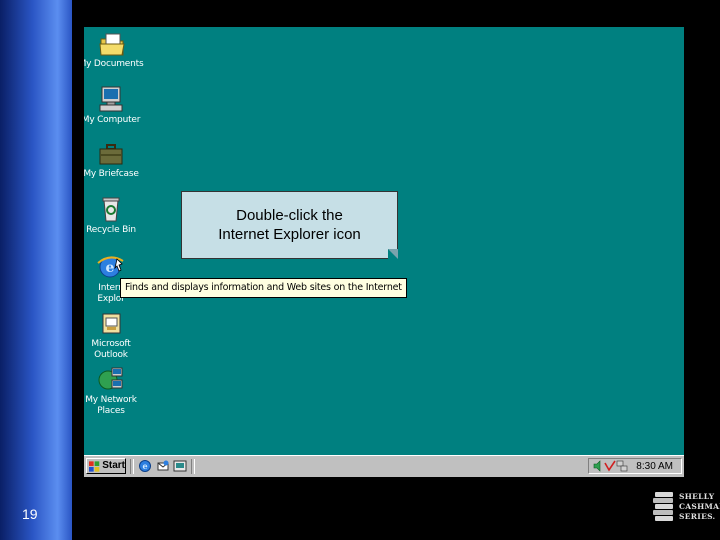  What do you see at coordinates (654, 467) in the screenshot?
I see `taskbar-clock: 8:30 AM` at bounding box center [654, 467].